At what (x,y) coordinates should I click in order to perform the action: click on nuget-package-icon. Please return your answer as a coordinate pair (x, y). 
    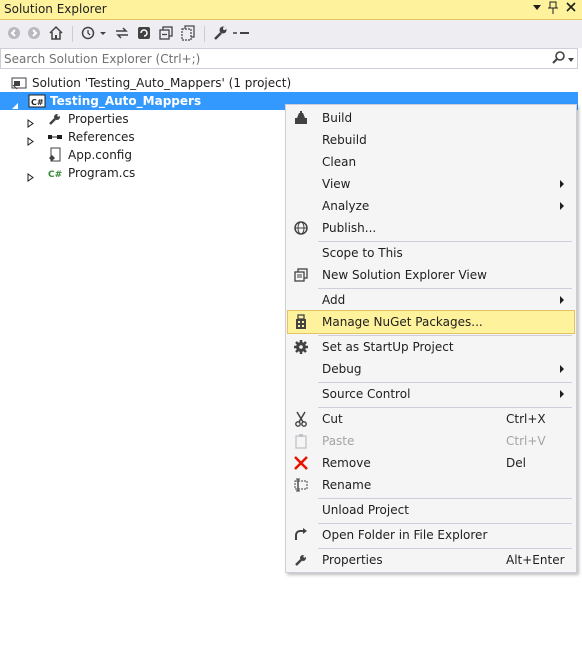
    Looking at the image, I should click on (301, 322).